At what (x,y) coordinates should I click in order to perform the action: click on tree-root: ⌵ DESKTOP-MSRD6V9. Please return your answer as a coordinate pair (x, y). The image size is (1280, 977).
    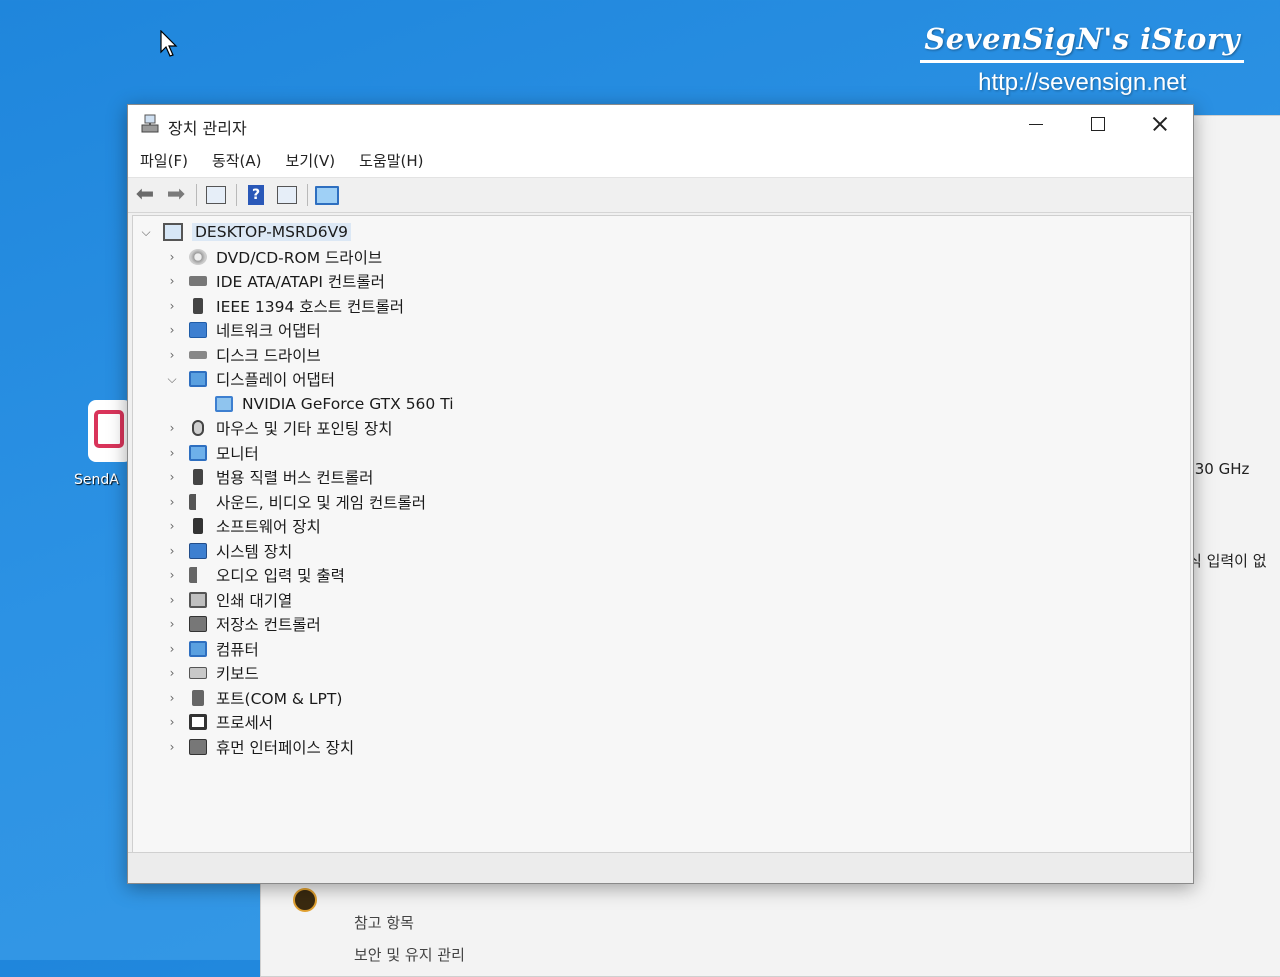
    Looking at the image, I should click on (245, 232).